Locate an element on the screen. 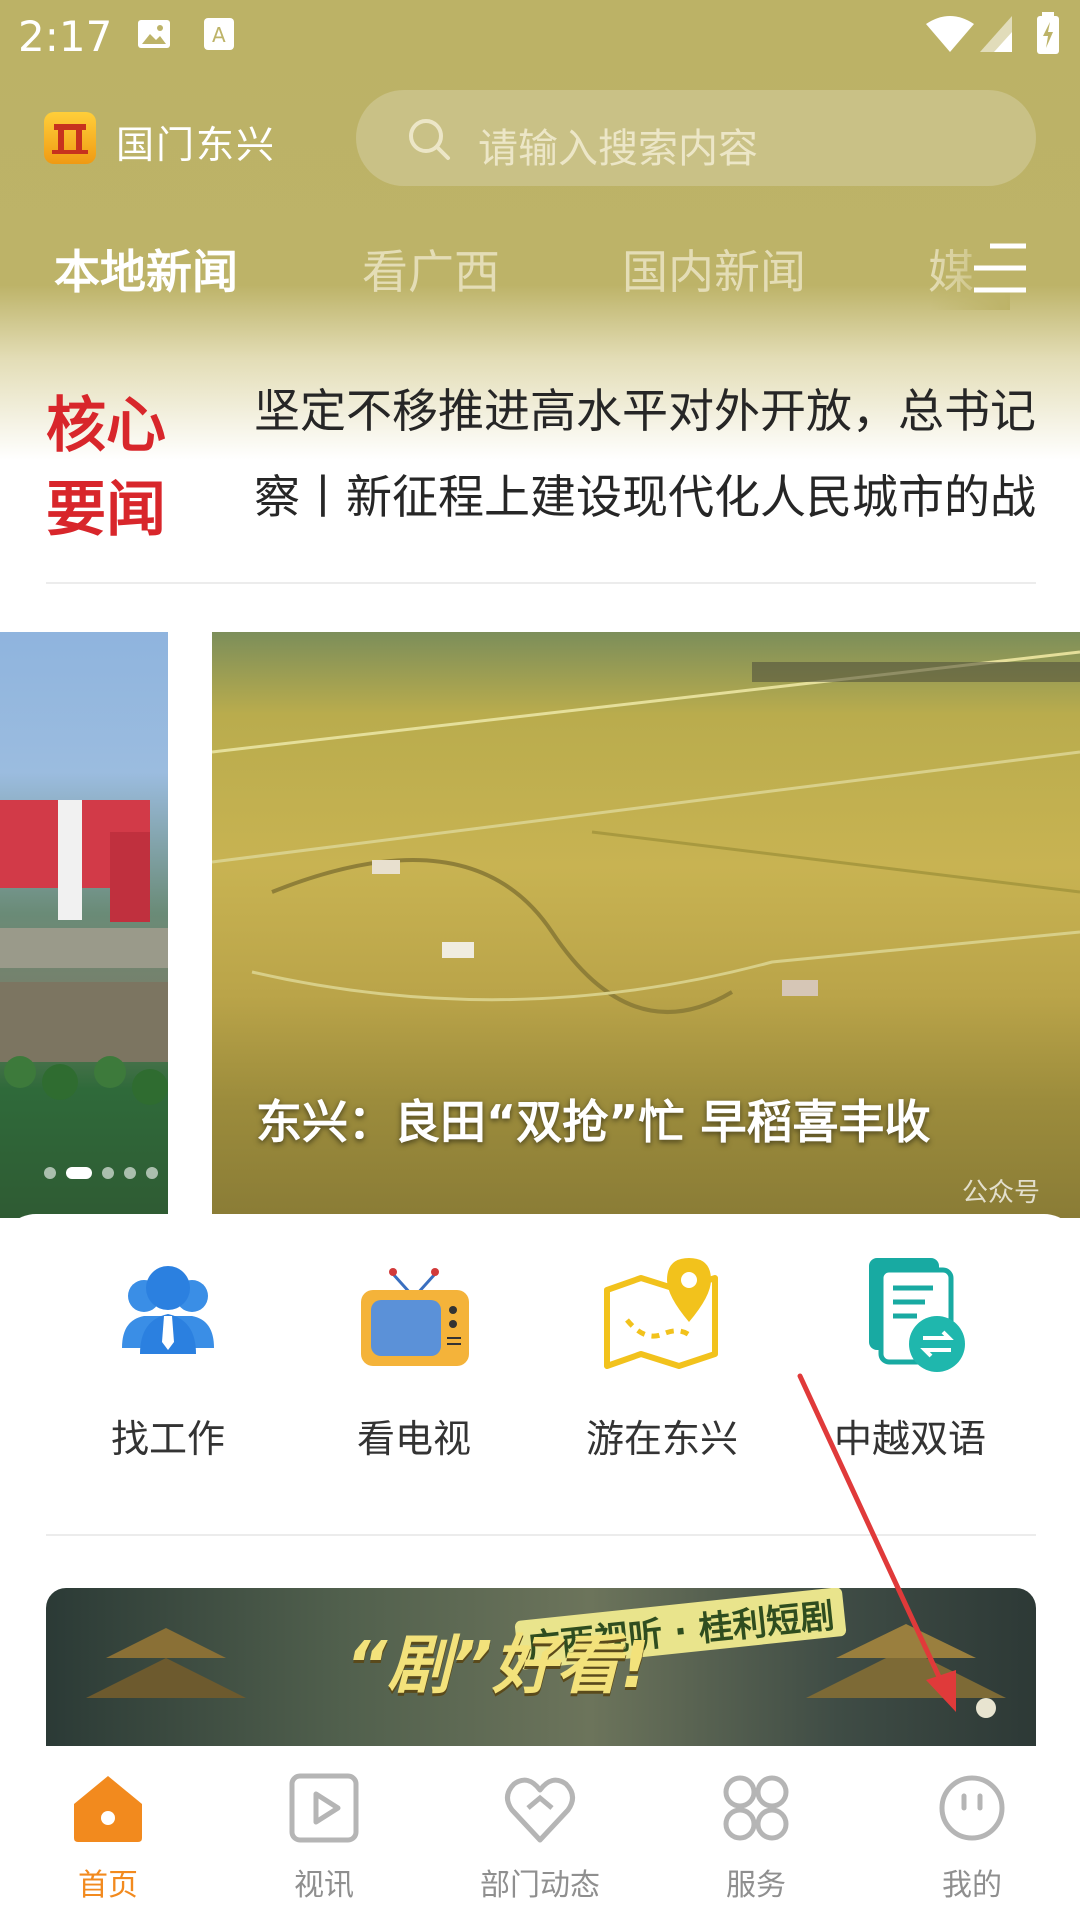 The width and height of the screenshot is (1080, 1920). promo-banner: 广西视听 · 桂利短剧 “剧”好看! is located at coordinates (541, 1668).